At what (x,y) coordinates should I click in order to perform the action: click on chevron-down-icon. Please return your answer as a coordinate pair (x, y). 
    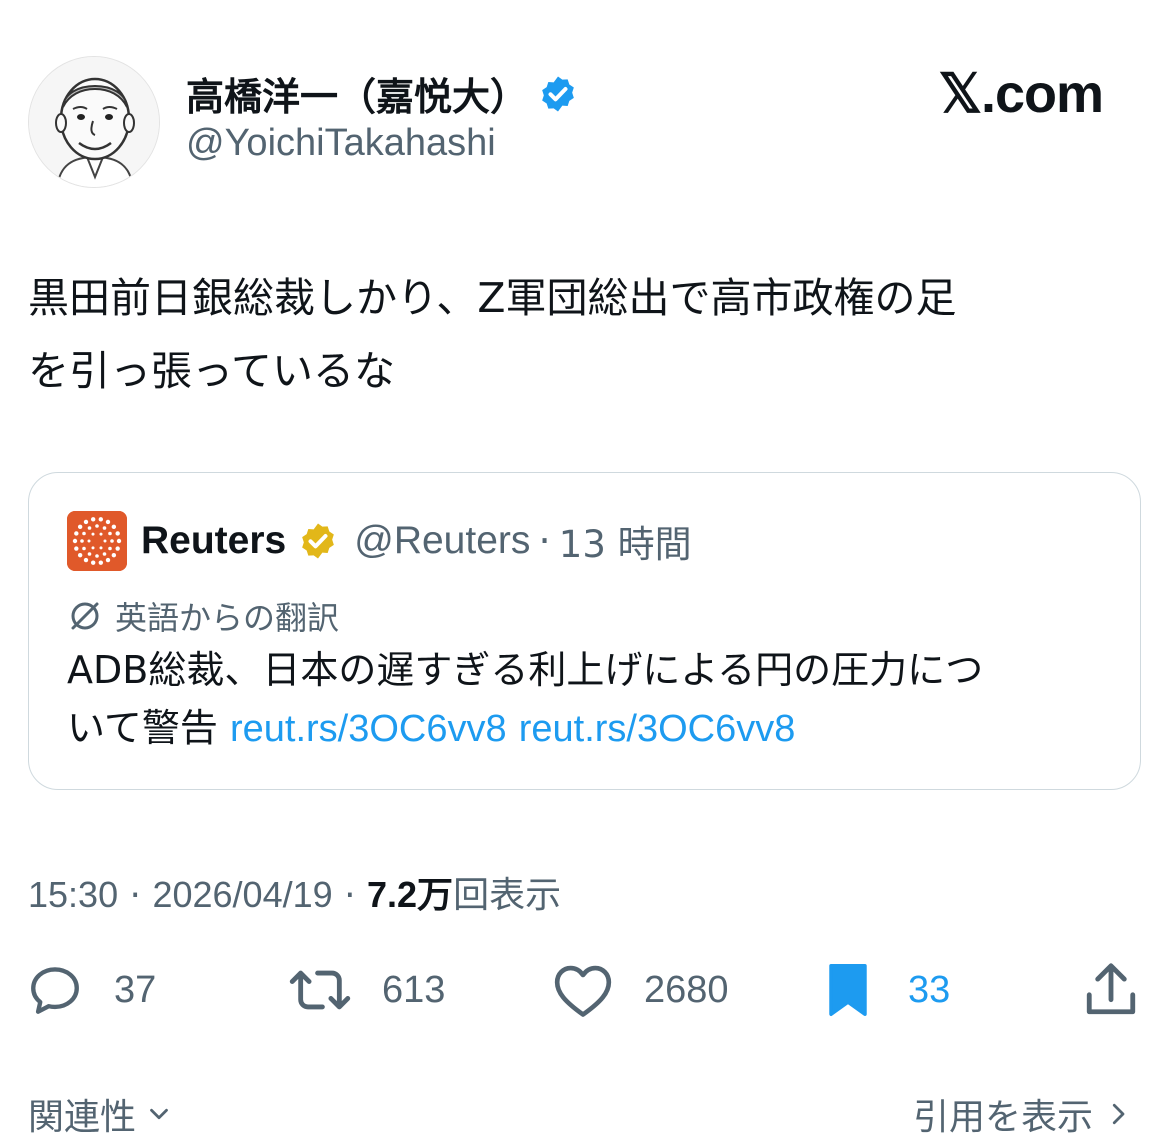
    Looking at the image, I should click on (159, 1114).